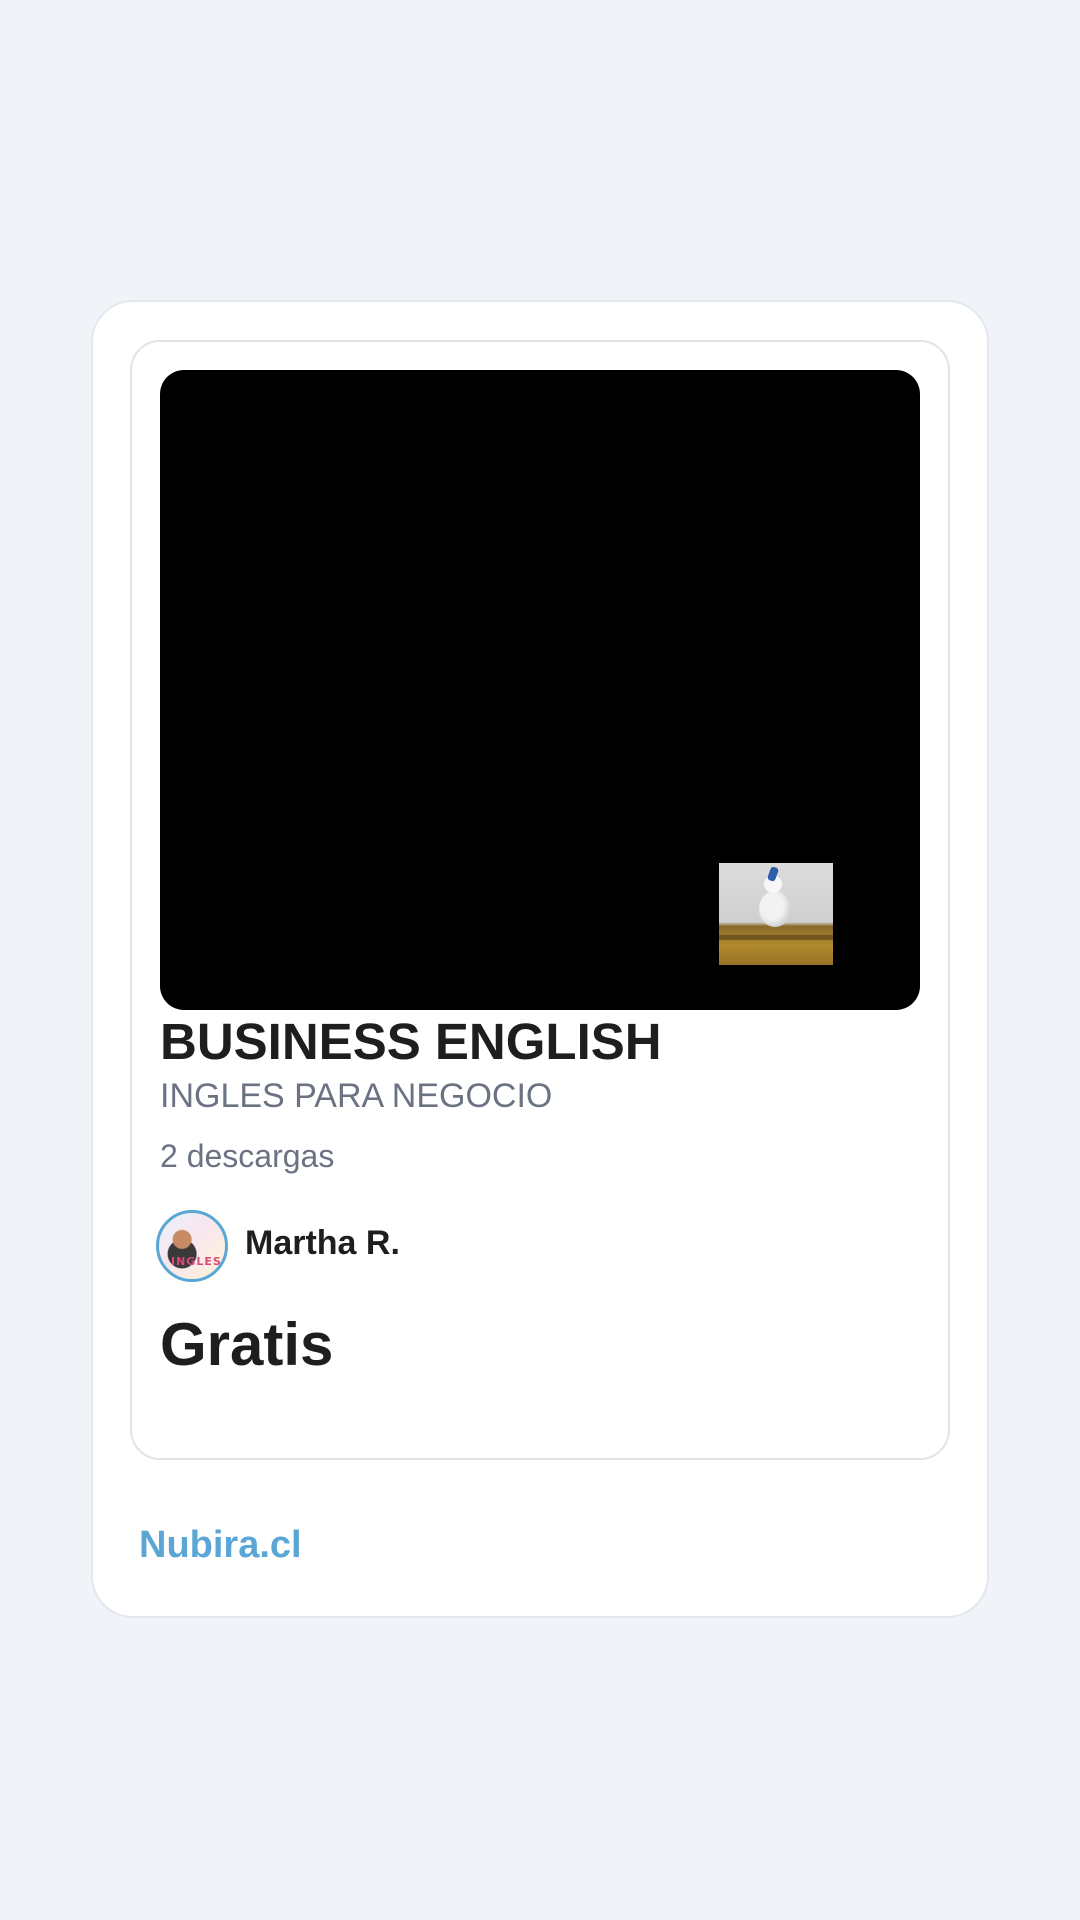  Describe the element at coordinates (192, 1246) in the screenshot. I see `author-avatar: INGLES` at that location.